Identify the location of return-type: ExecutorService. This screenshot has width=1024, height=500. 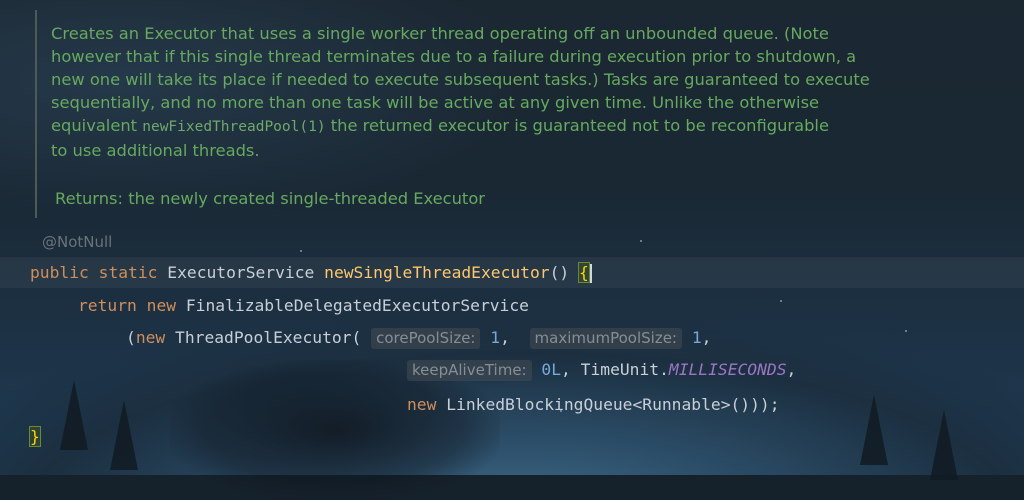
(240, 272).